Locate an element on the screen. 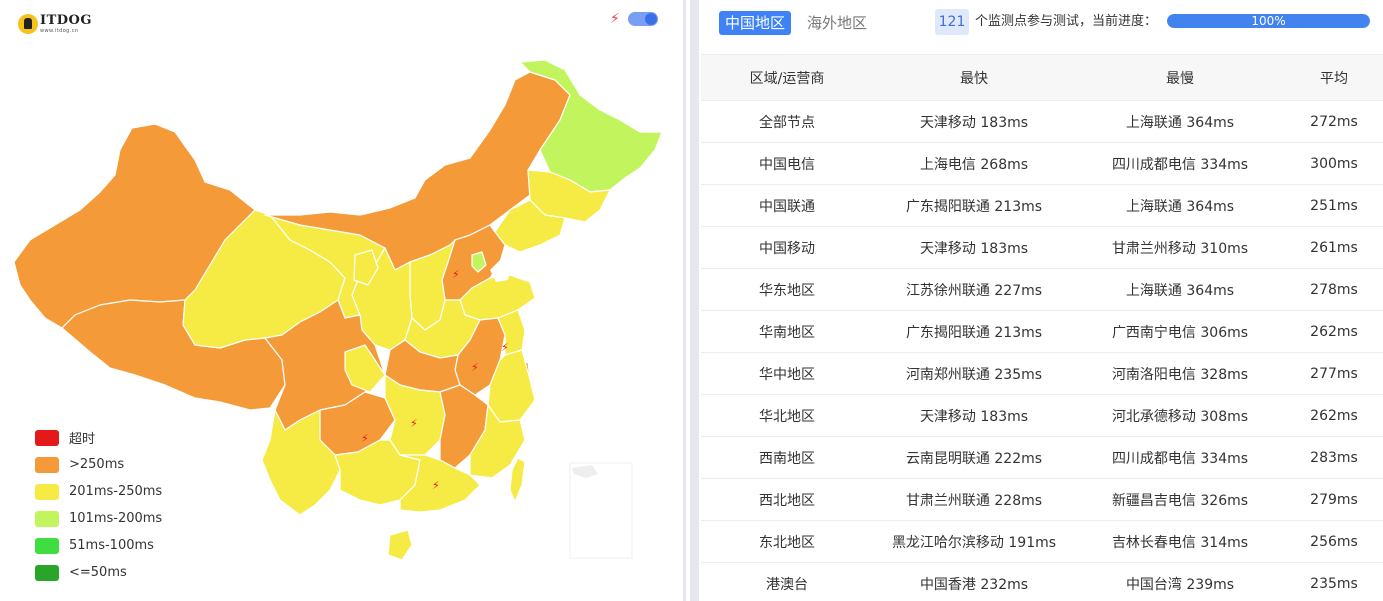  results-header: 中国地区 海外地区 121 个监测点参与测试，当前进度： 100% is located at coordinates (1042, 27).